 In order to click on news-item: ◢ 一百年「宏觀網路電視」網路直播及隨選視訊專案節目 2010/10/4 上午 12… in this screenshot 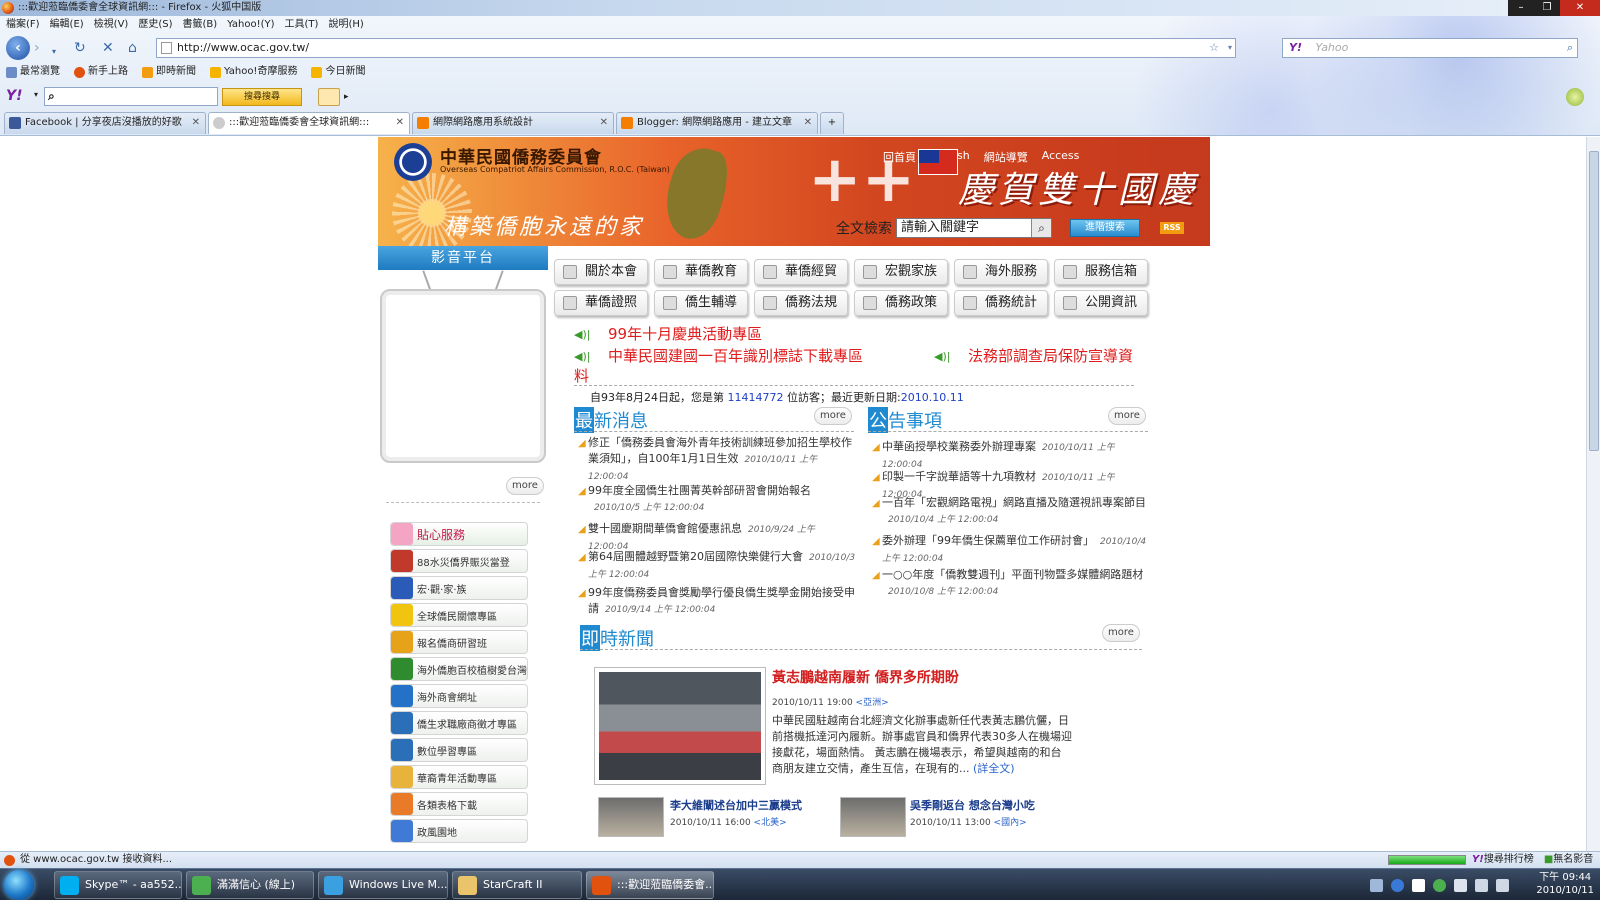, I will do `click(1013, 511)`.